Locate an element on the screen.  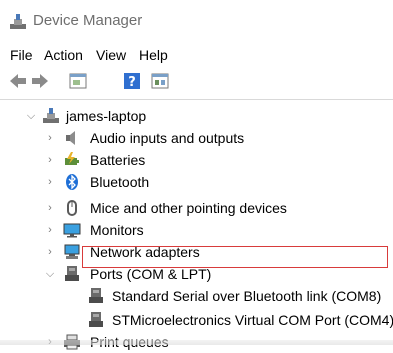
tree-item-label: Monitors is located at coordinates (117, 230).